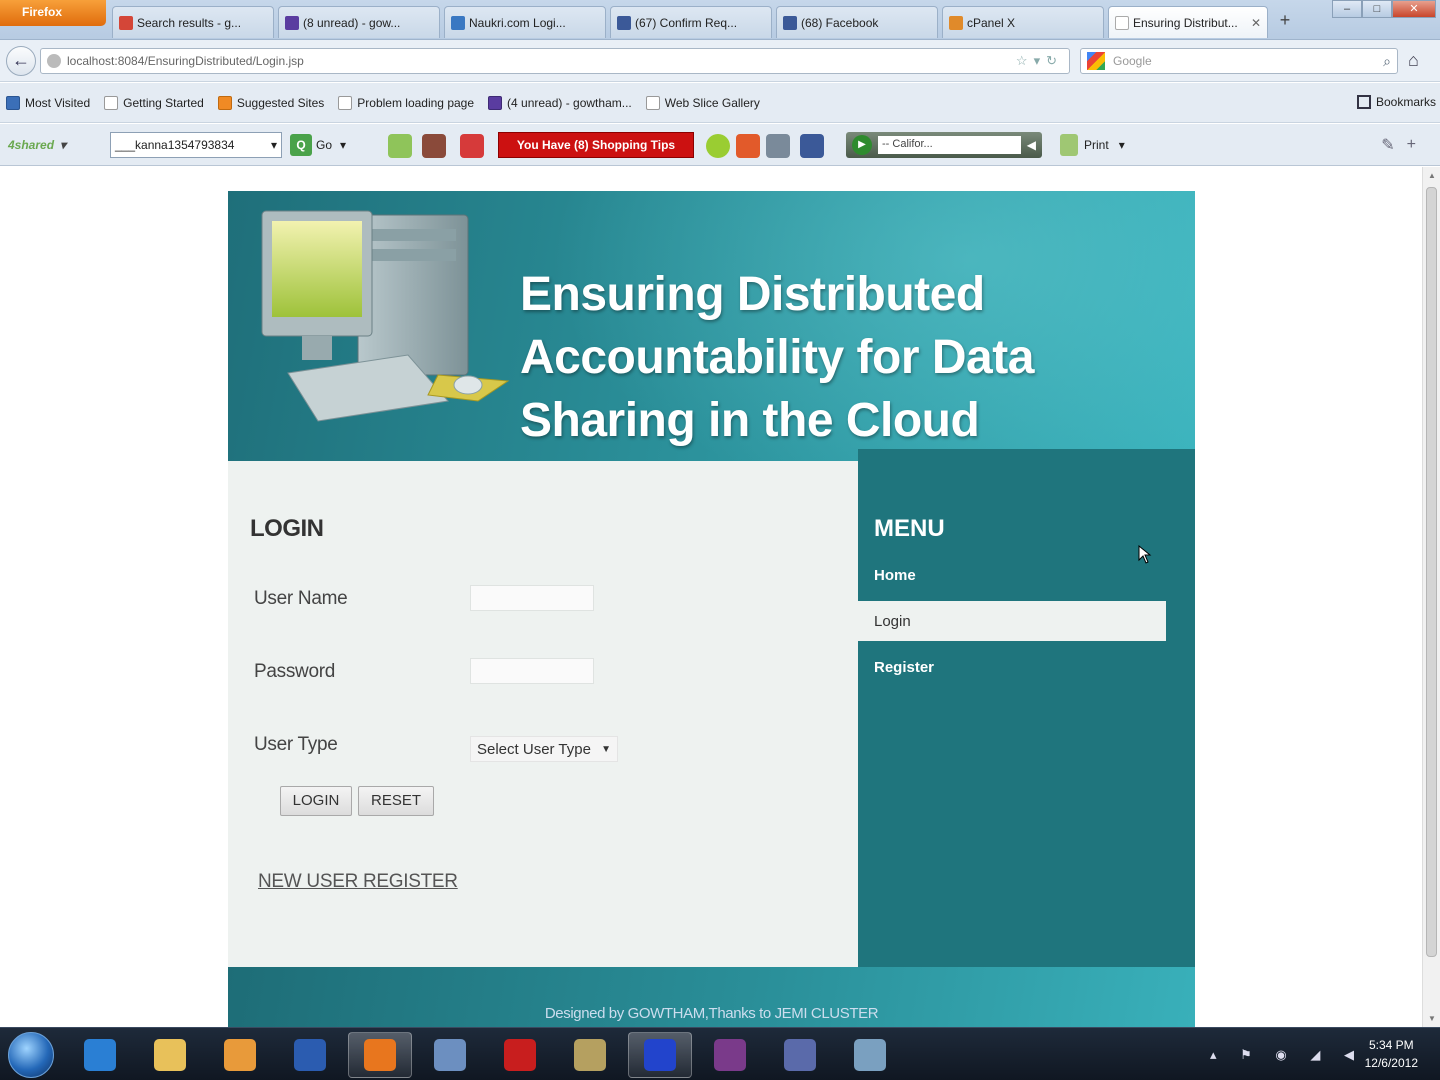 The height and width of the screenshot is (1080, 1440). Describe the element at coordinates (1069, 145) in the screenshot. I see `printer-icon` at that location.